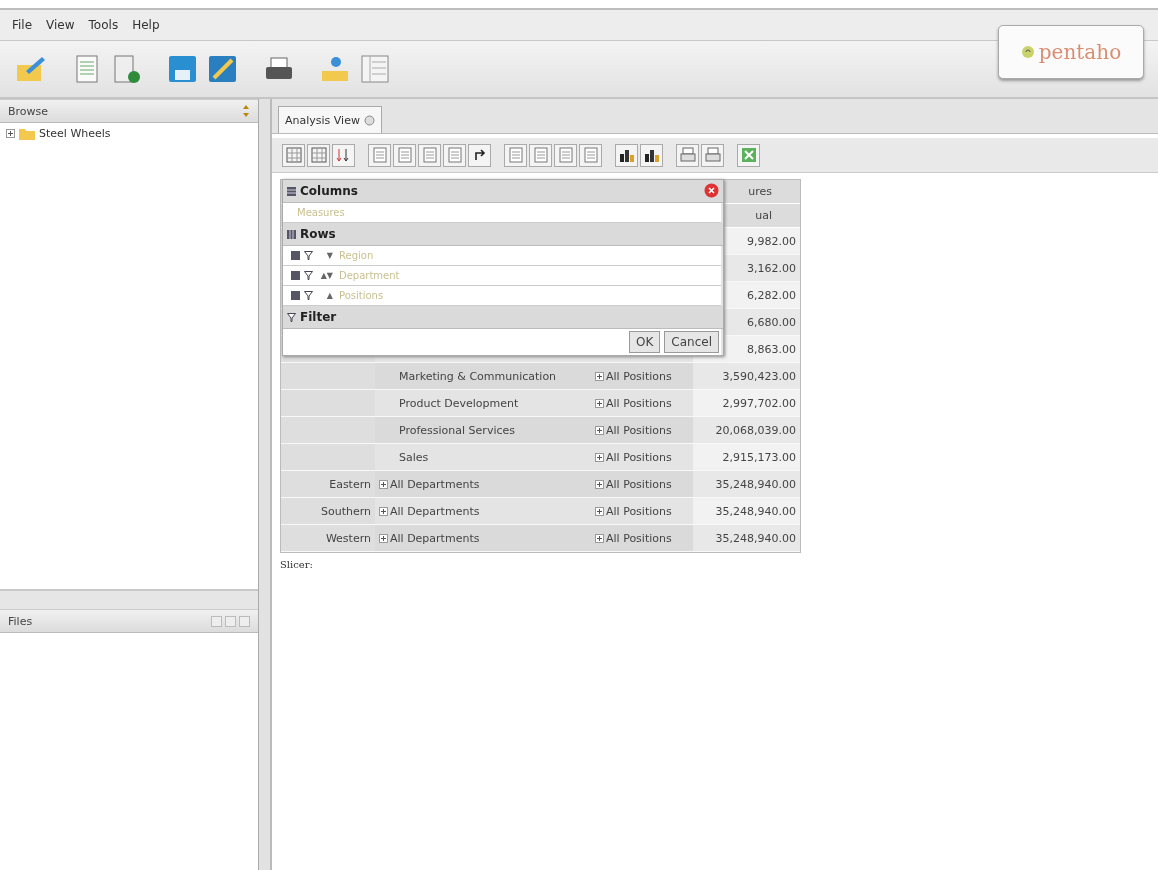 Image resolution: width=1158 pixels, height=870 pixels. I want to click on row-header: Eastern, so click(328, 484).